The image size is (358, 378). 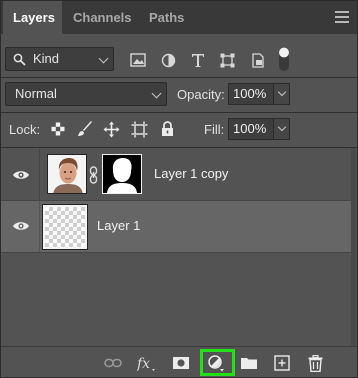 I want to click on filter-kind-select: Kind, so click(x=59, y=59).